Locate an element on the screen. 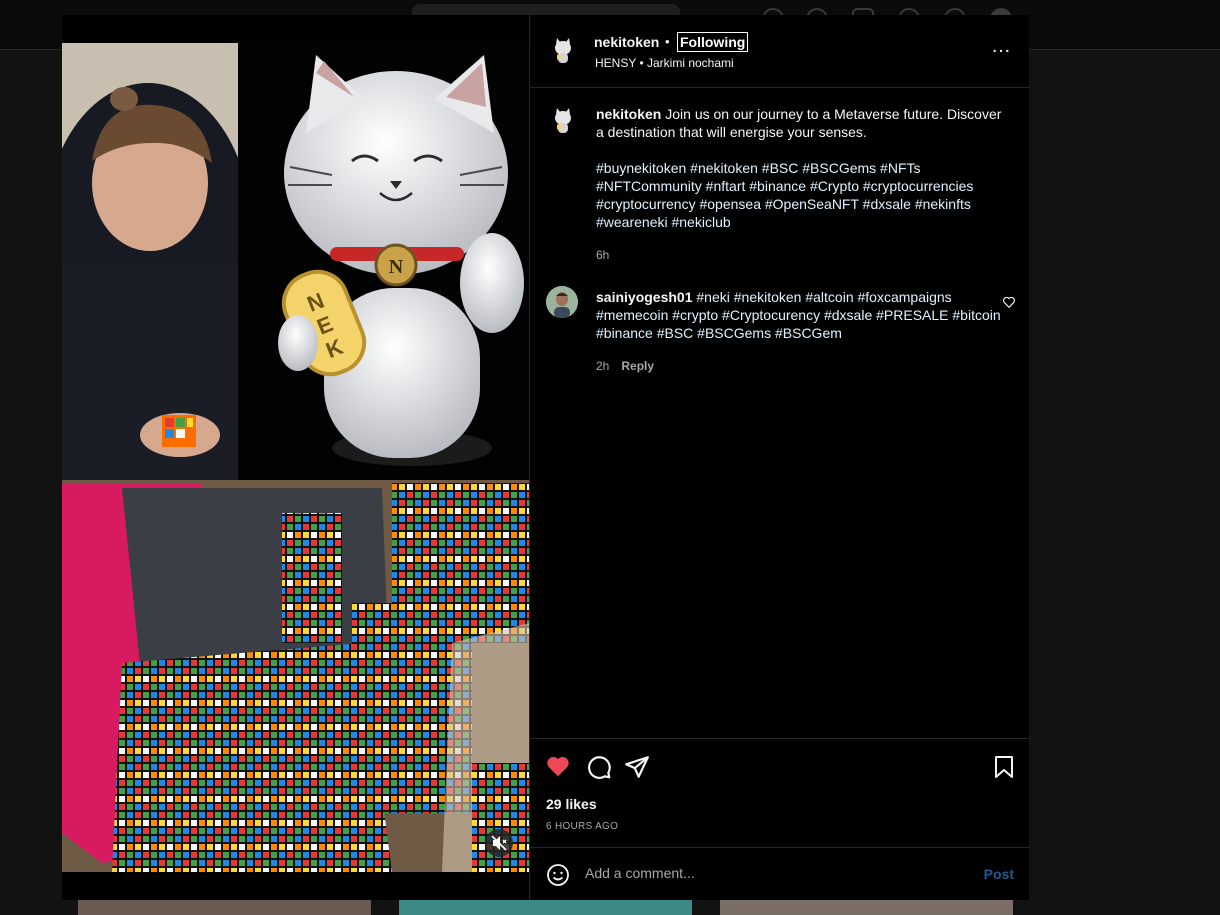 Image resolution: width=1220 pixels, height=915 pixels. author-avatar is located at coordinates (563, 51).